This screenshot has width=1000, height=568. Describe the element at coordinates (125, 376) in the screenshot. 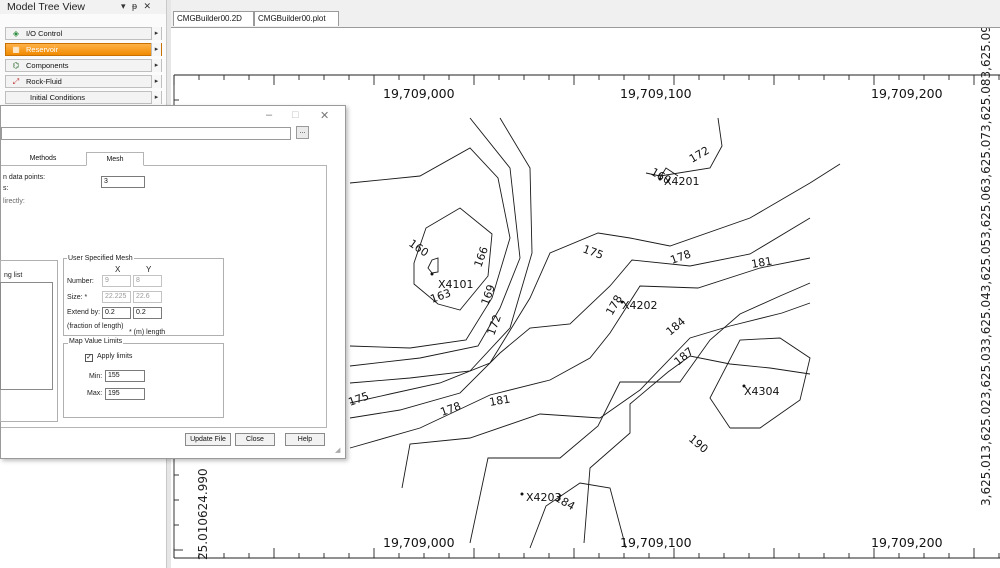

I see `min-input: 155` at that location.